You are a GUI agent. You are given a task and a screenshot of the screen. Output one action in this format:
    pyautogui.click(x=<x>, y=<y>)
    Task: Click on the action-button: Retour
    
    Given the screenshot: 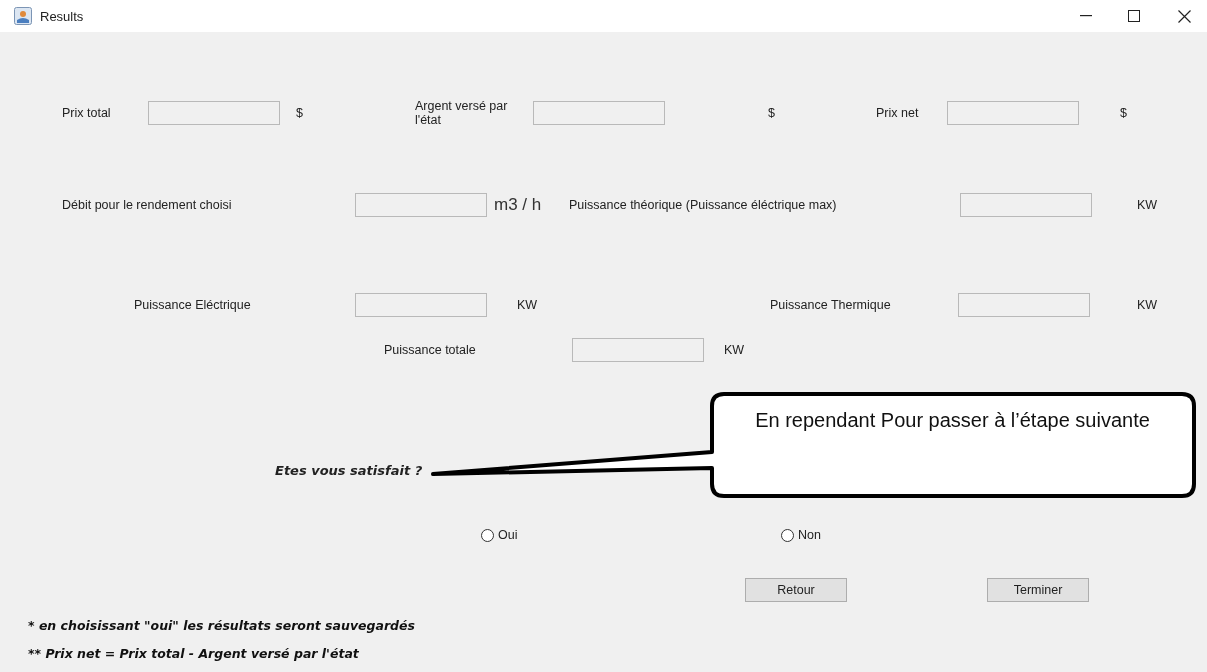 What is the action you would take?
    pyautogui.click(x=796, y=590)
    